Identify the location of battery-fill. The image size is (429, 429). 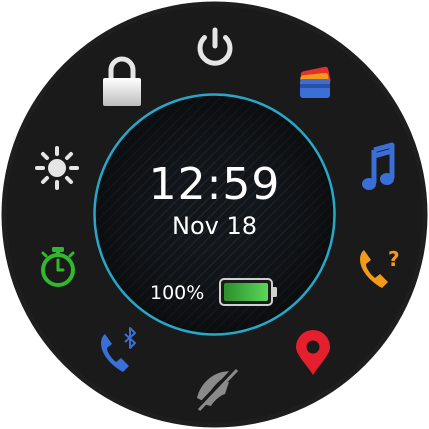
(246, 292).